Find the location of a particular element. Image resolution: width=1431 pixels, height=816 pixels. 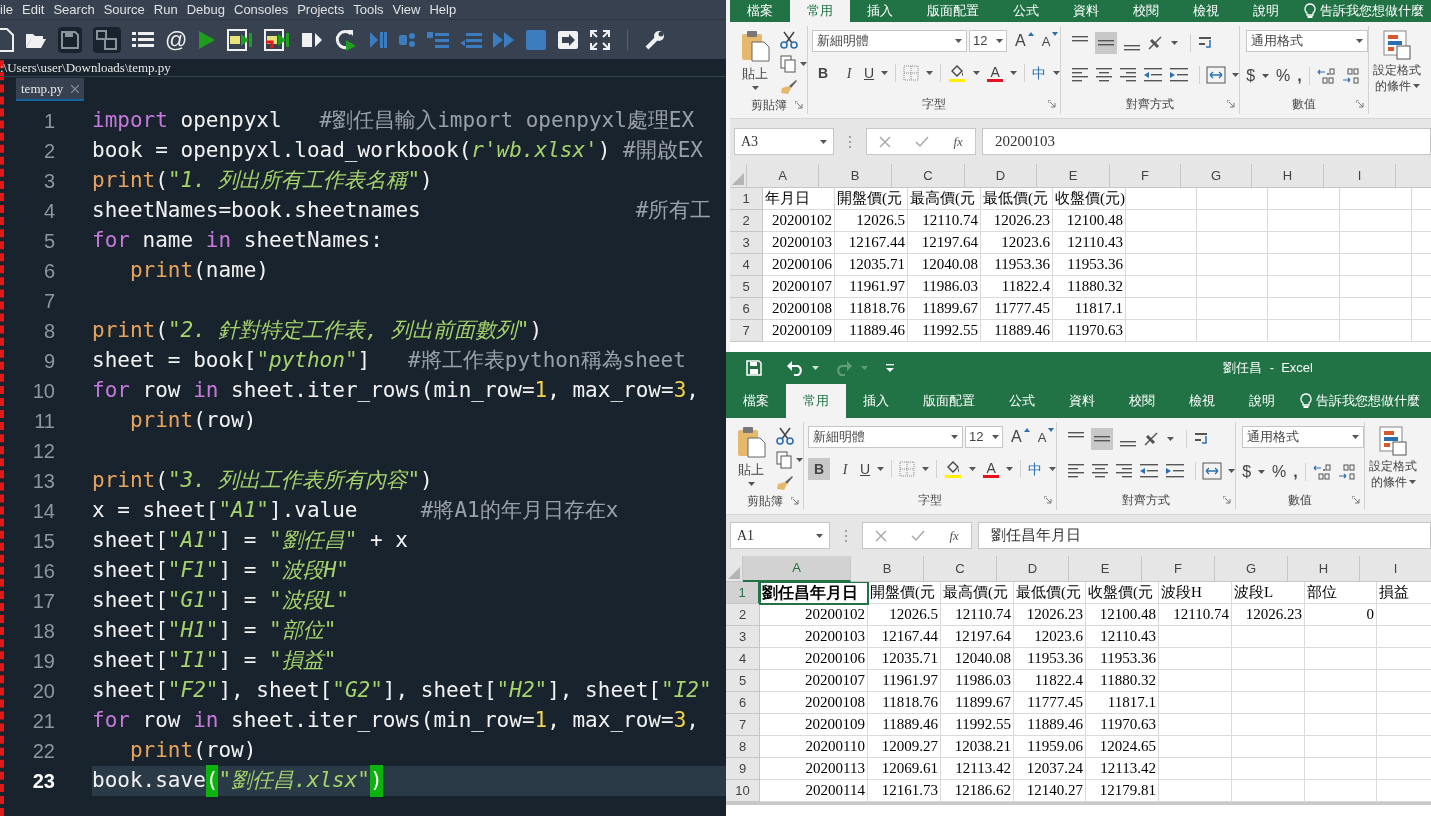

ribbon-tab: 常用 is located at coordinates (820, 11).